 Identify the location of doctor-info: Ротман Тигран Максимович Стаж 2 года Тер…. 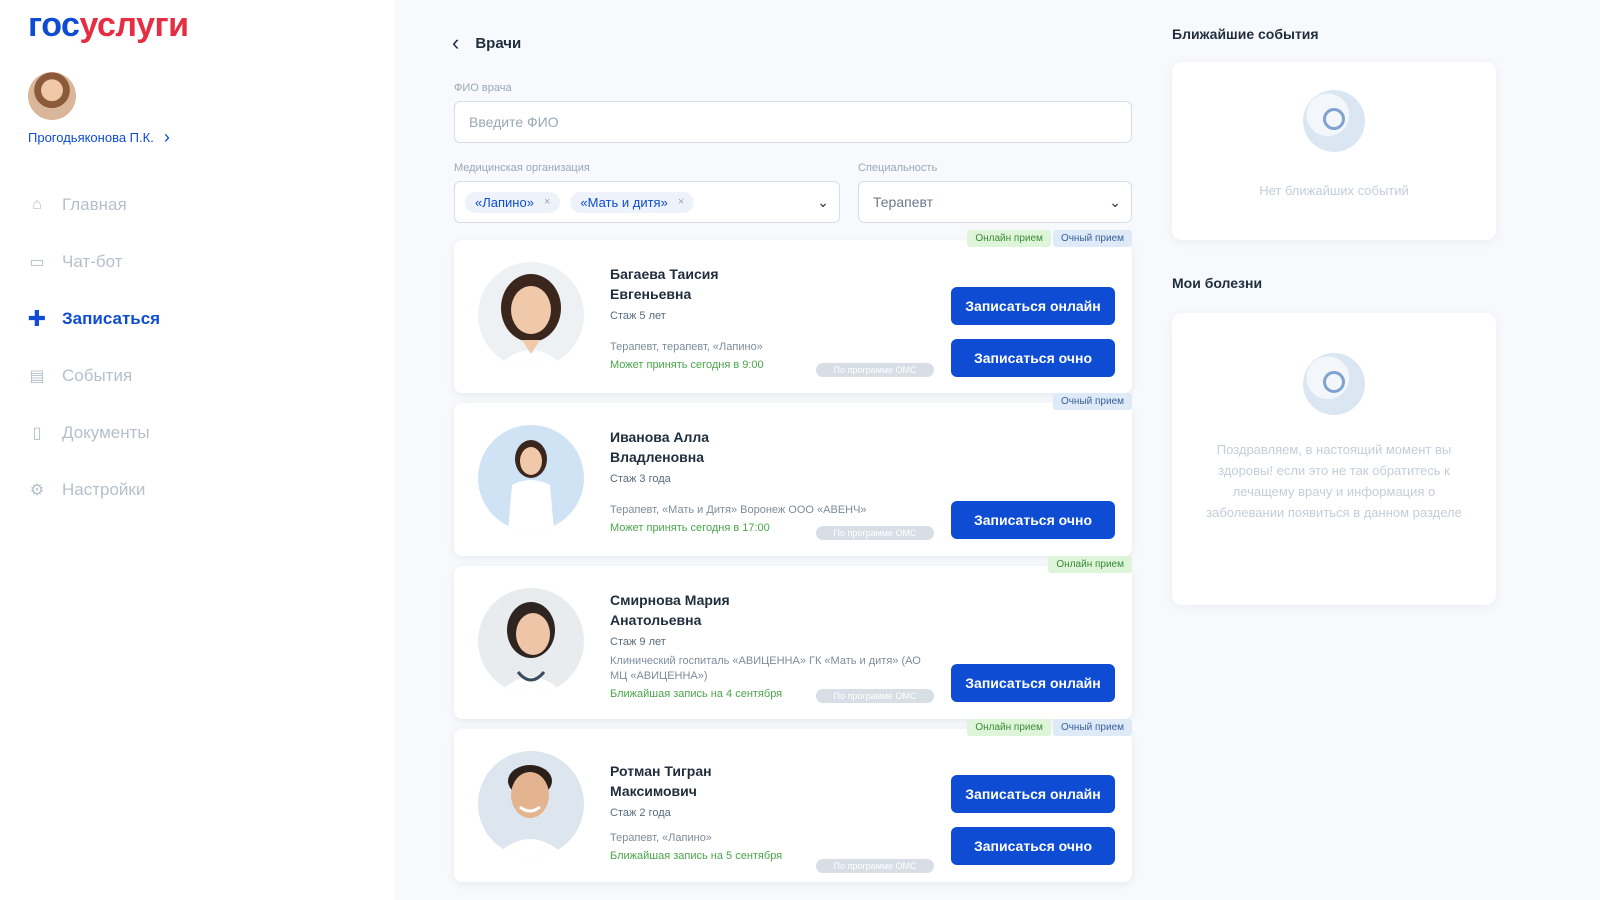
(770, 811).